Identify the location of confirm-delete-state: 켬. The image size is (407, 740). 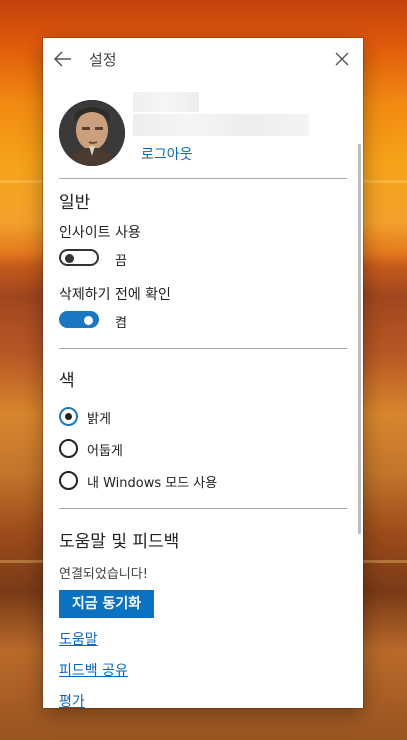
(121, 323).